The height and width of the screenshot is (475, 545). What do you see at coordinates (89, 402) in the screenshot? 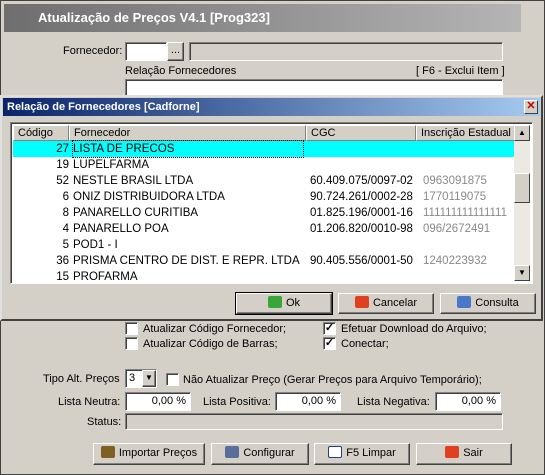
I see `lista-neutra-label: Lista Neutra:` at bounding box center [89, 402].